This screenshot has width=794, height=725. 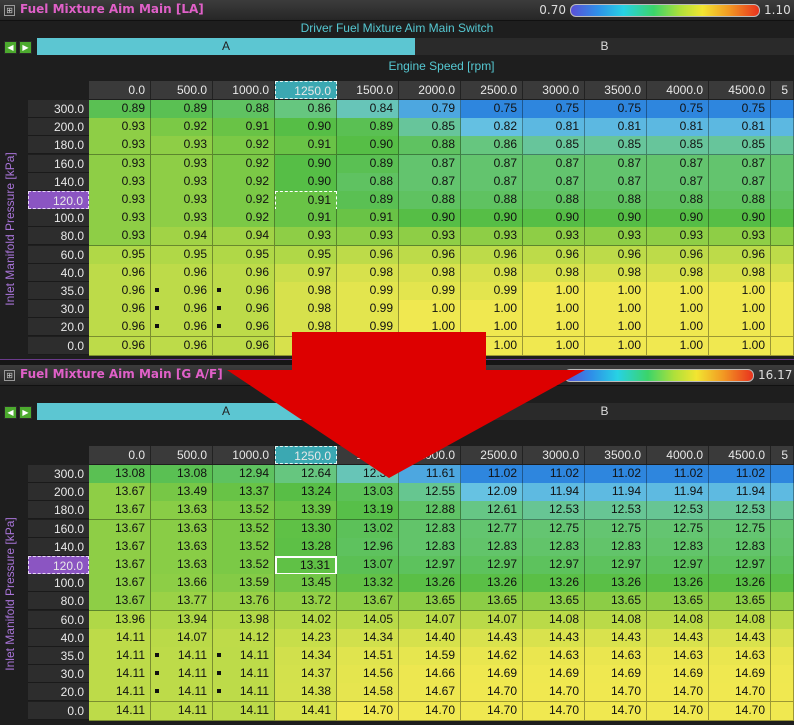 I want to click on row-header: 35.0, so click(x=58, y=656).